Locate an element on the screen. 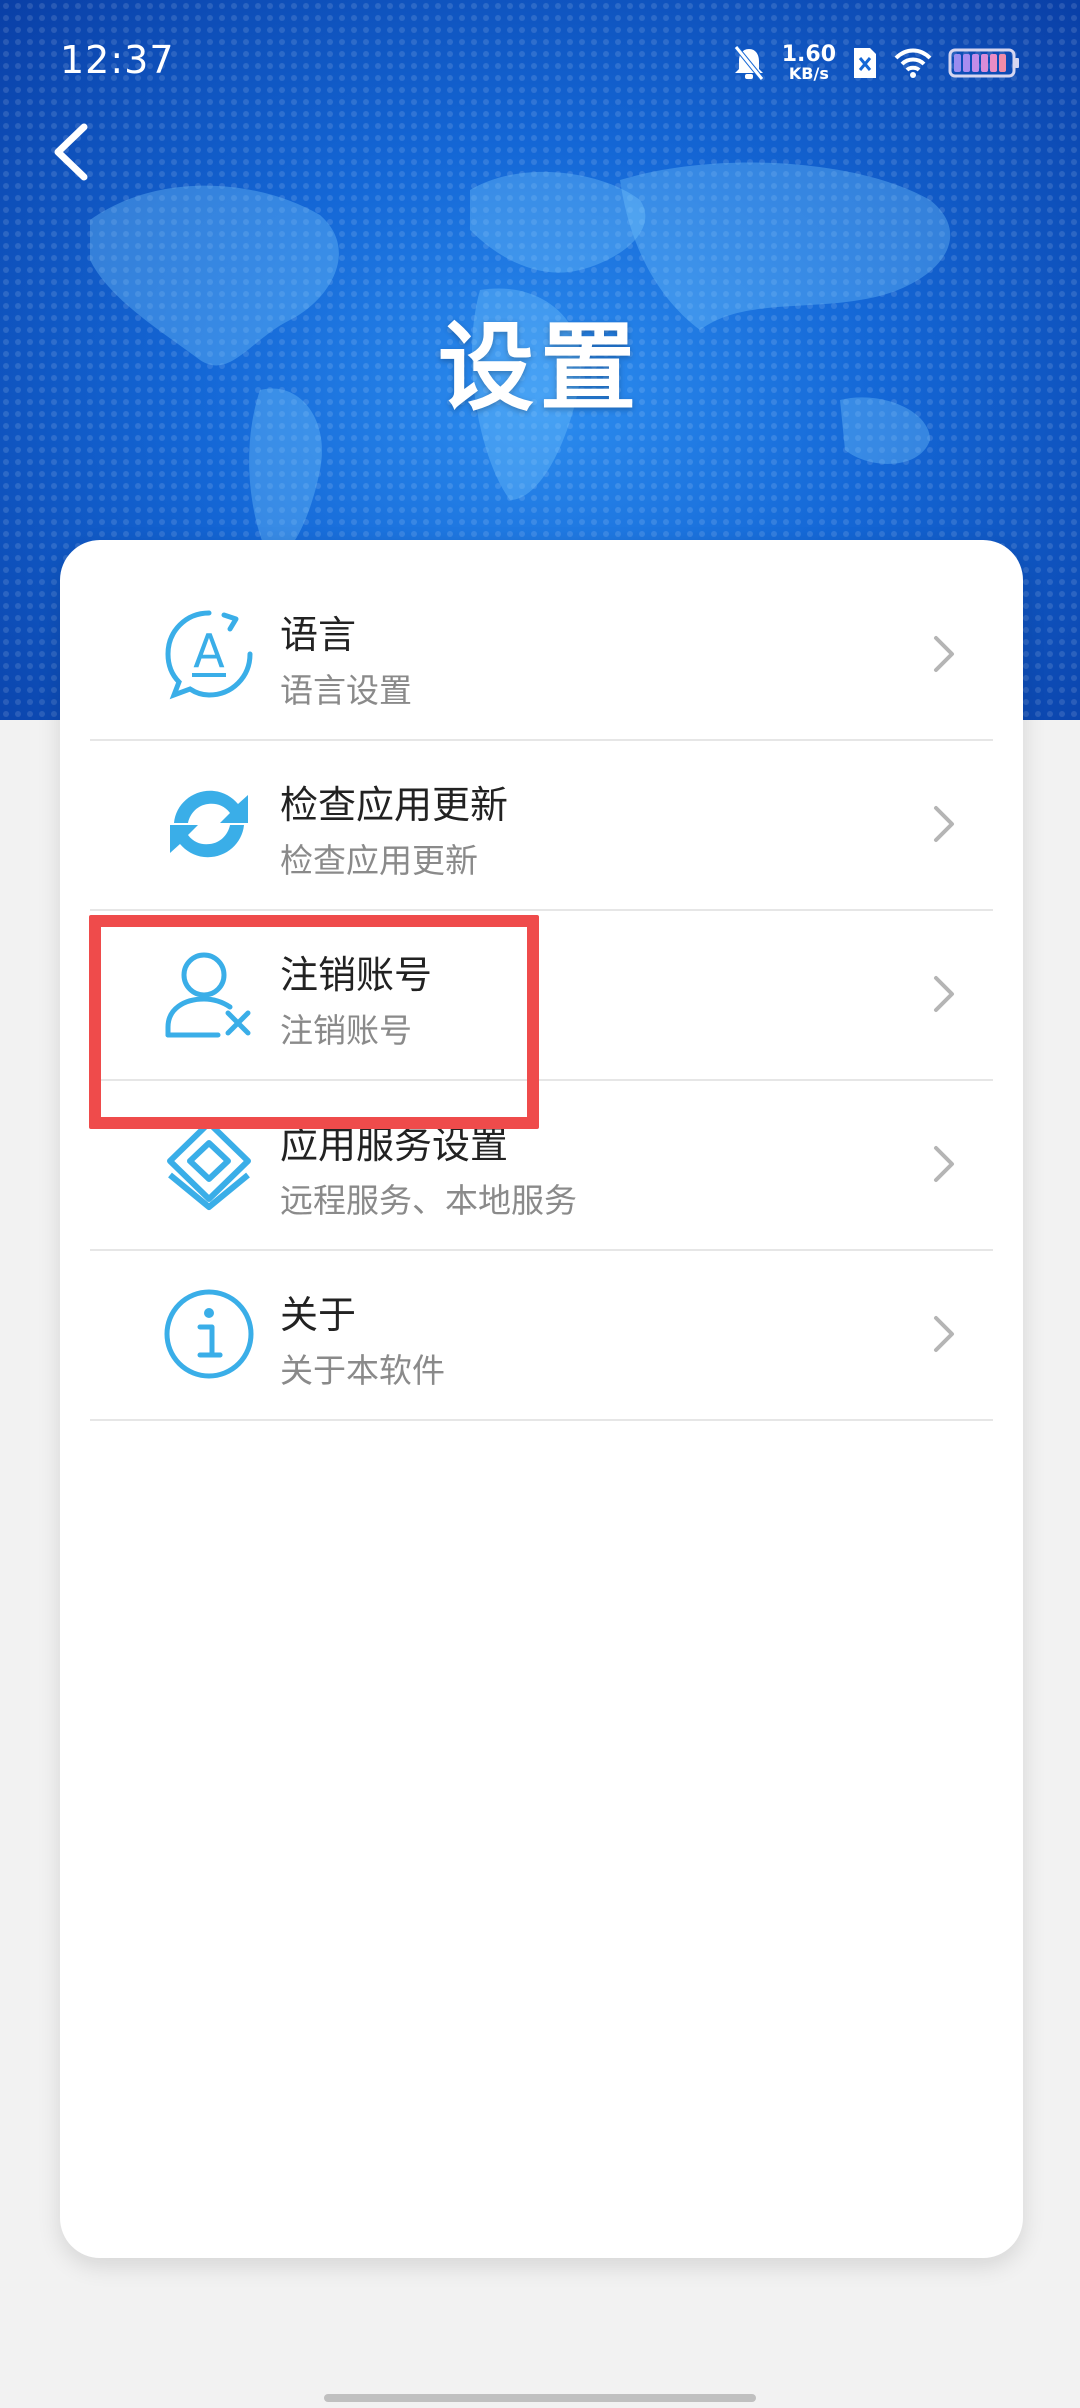 This screenshot has width=1080, height=2408. page-title: 设置 is located at coordinates (540, 368).